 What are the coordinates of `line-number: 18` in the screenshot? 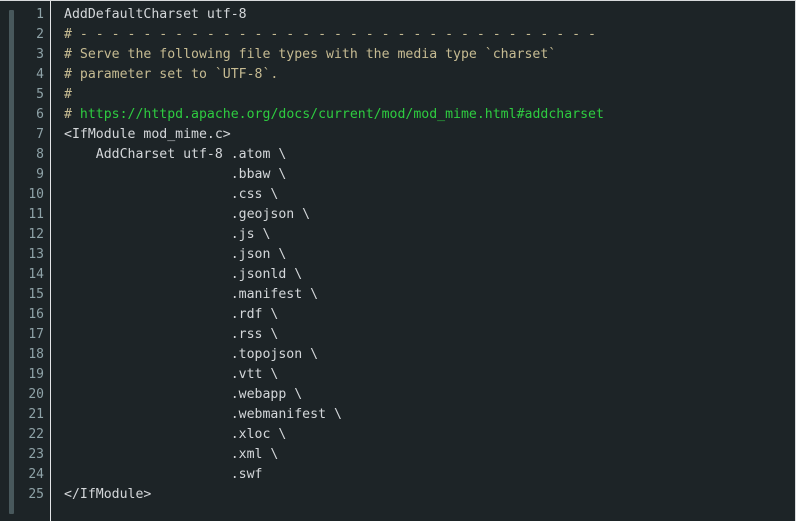 It's located at (36, 354).